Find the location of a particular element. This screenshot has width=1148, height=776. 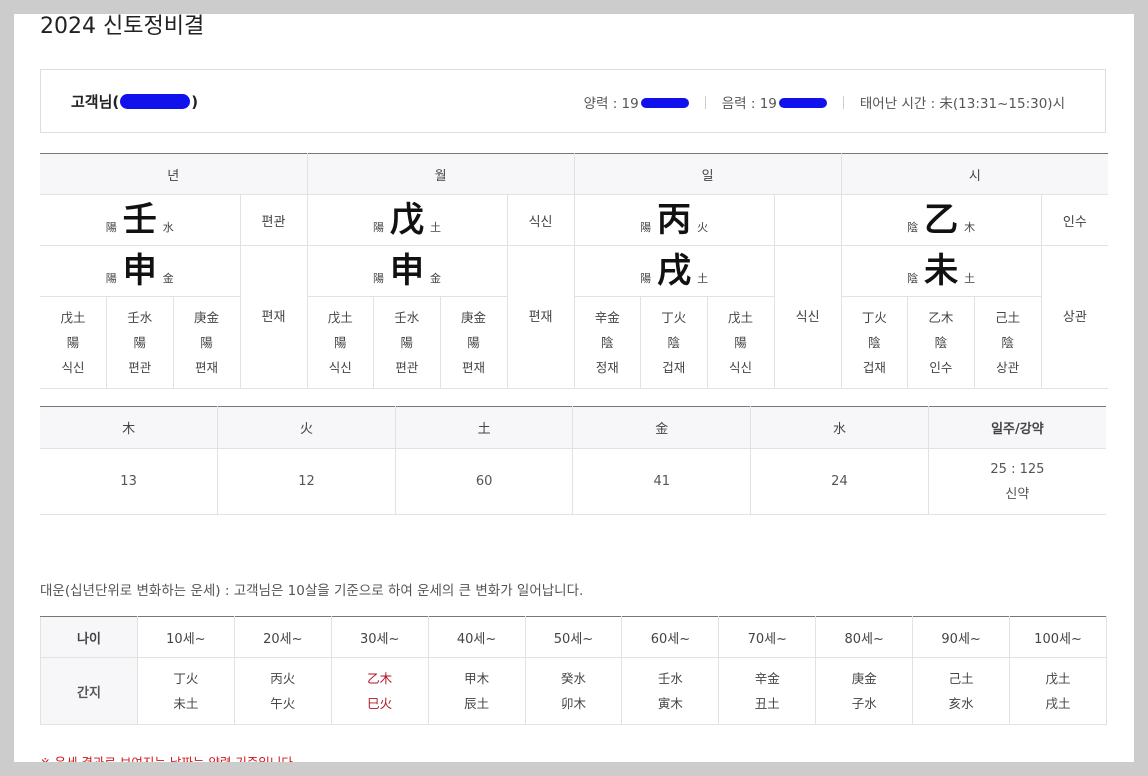

strength-cell: 25 : 125 신약 is located at coordinates (1016, 481).